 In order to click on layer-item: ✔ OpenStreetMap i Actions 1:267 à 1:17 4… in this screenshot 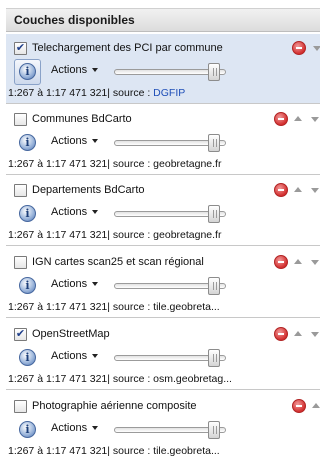, I will do `click(163, 355)`.